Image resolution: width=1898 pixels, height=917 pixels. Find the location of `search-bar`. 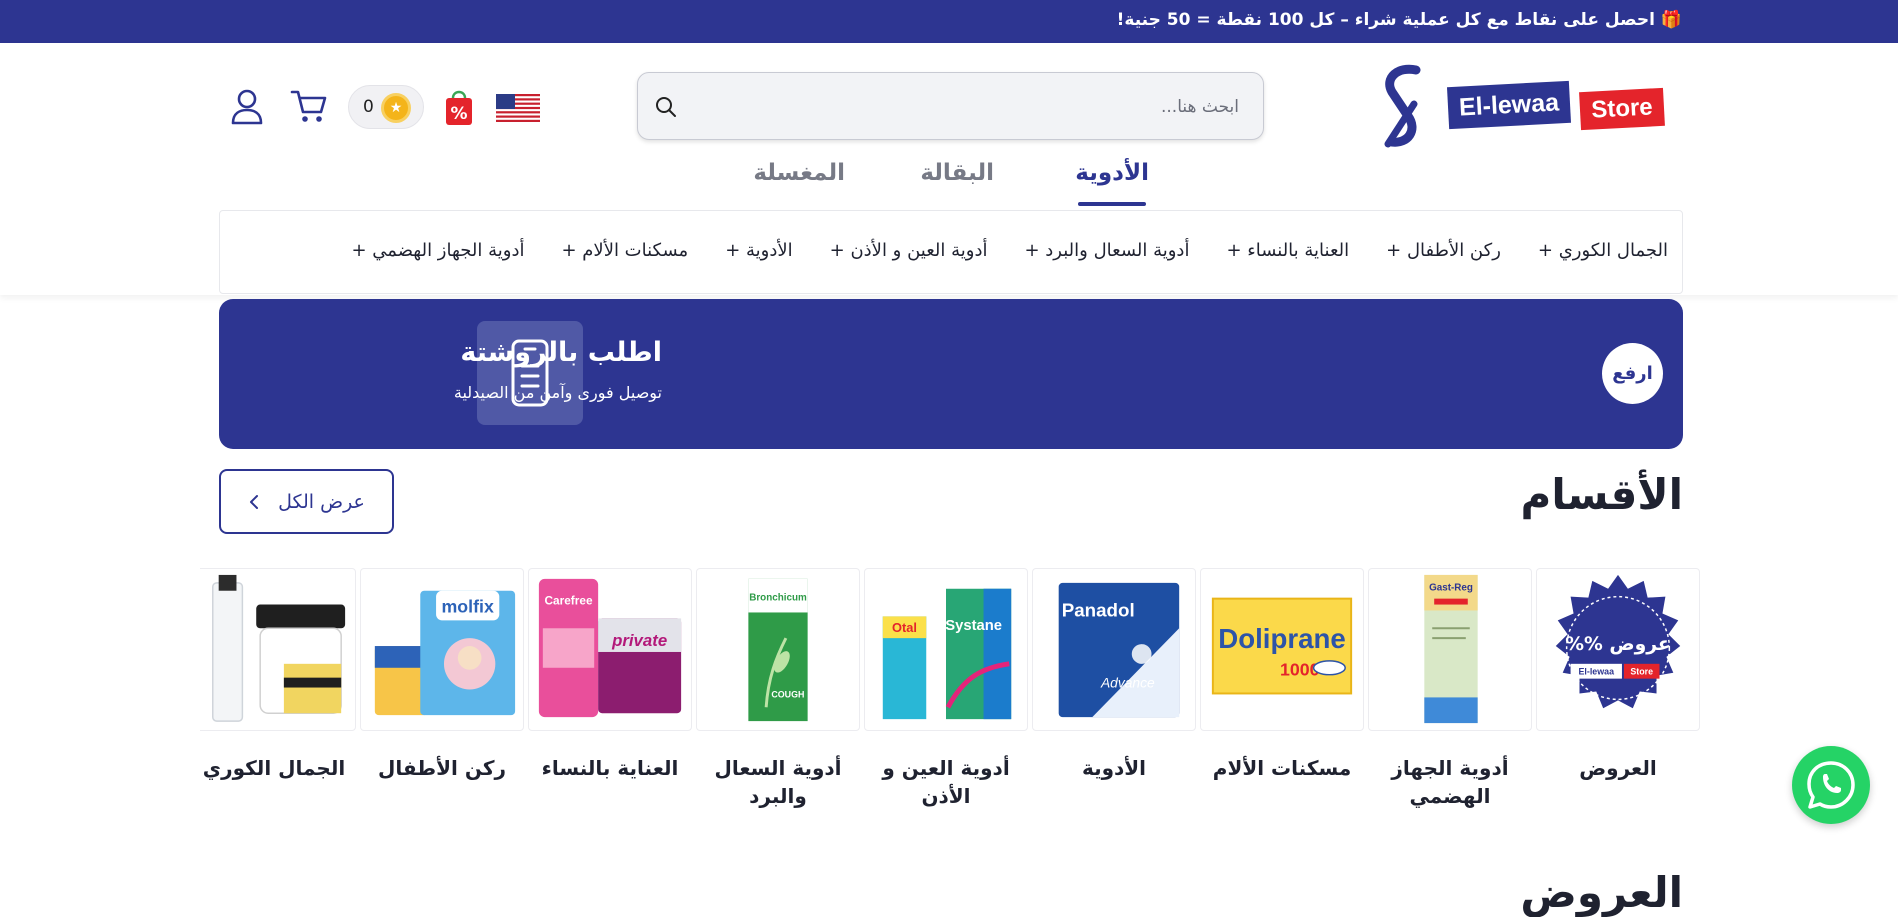

search-bar is located at coordinates (950, 106).